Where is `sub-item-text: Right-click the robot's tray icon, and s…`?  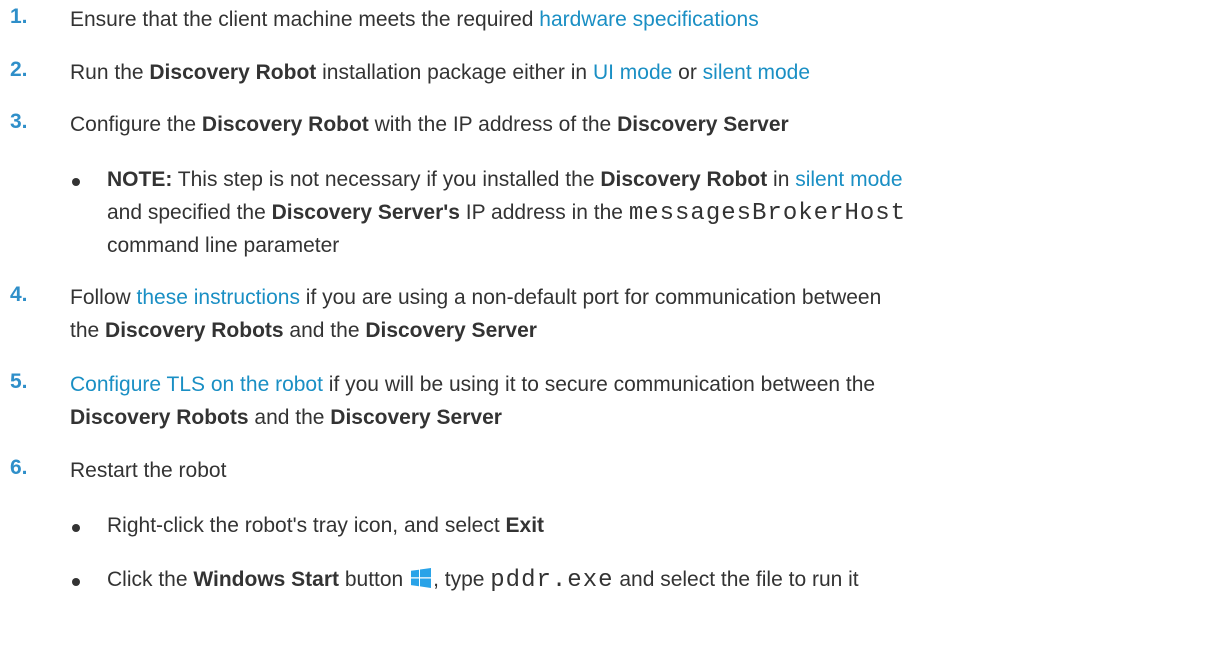 sub-item-text: Right-click the robot's tray icon, and s… is located at coordinates (325, 526).